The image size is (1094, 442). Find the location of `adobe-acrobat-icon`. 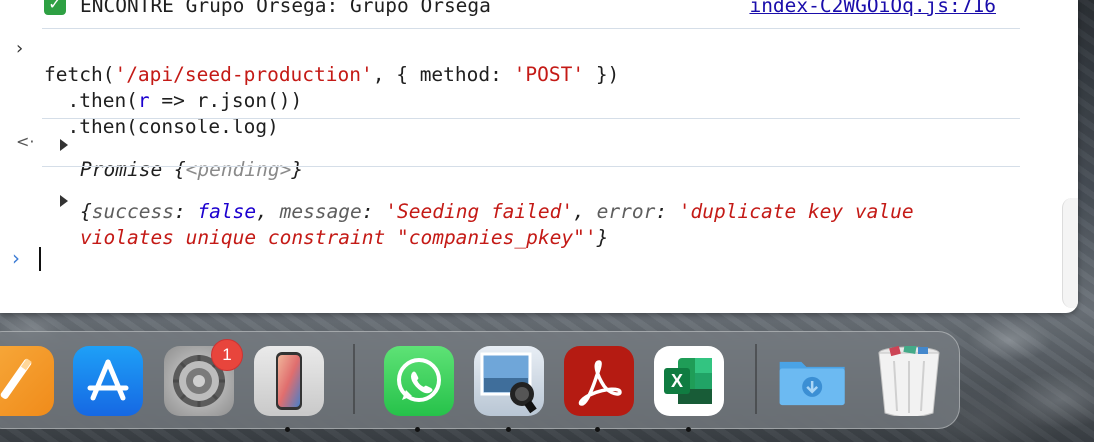

adobe-acrobat-icon is located at coordinates (599, 381).